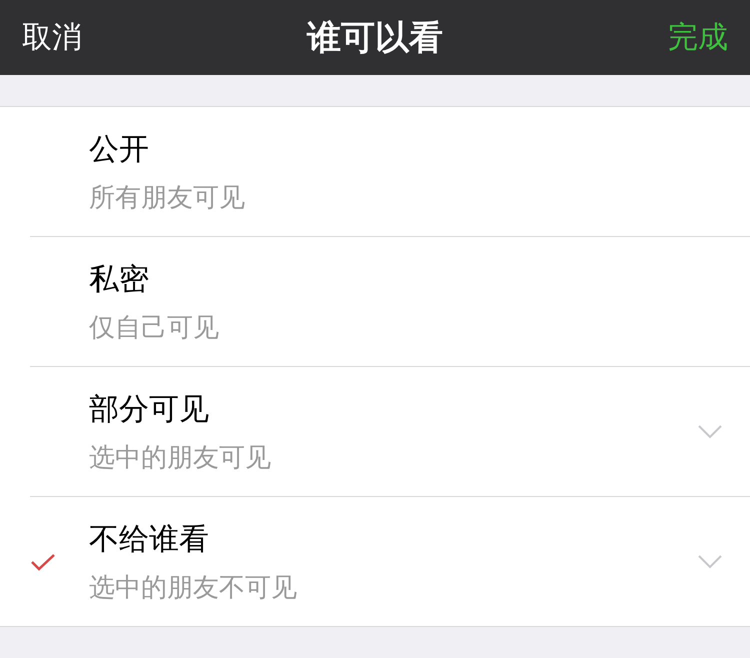 This screenshot has height=658, width=750. I want to click on cancel-button: 取消, so click(52, 37).